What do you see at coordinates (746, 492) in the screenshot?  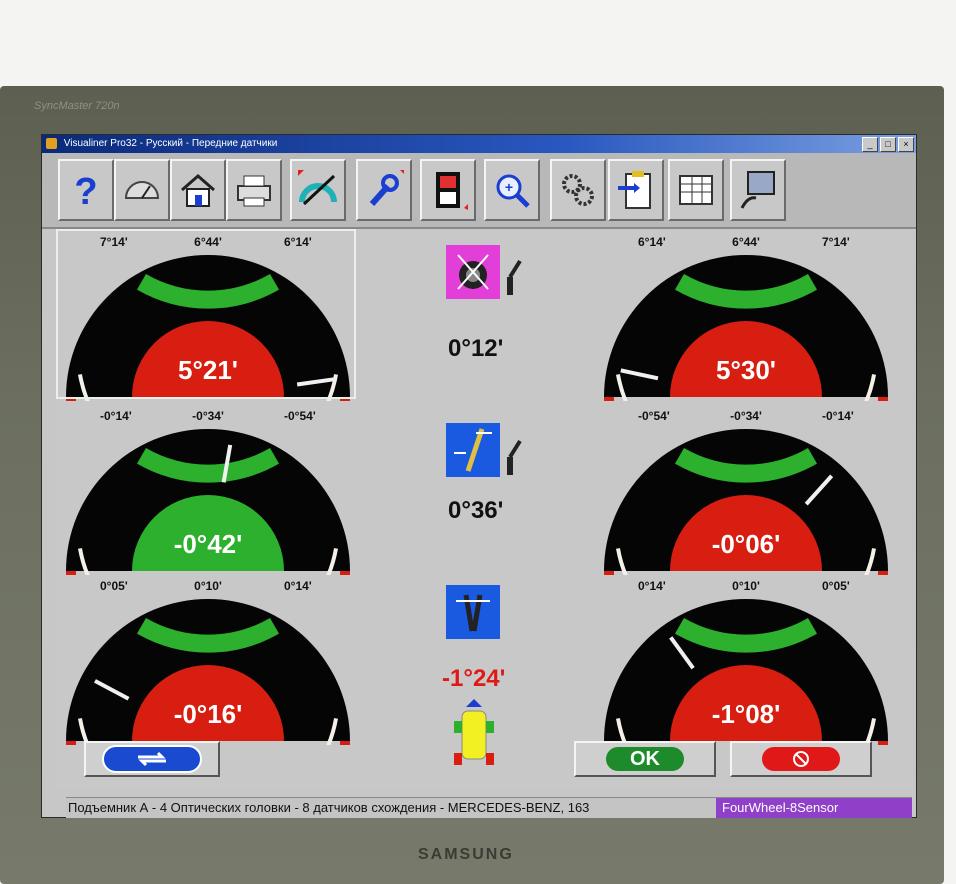 I see `gauge-caster-right: -0°54' -0°34' -0°14' -0°06'` at bounding box center [746, 492].